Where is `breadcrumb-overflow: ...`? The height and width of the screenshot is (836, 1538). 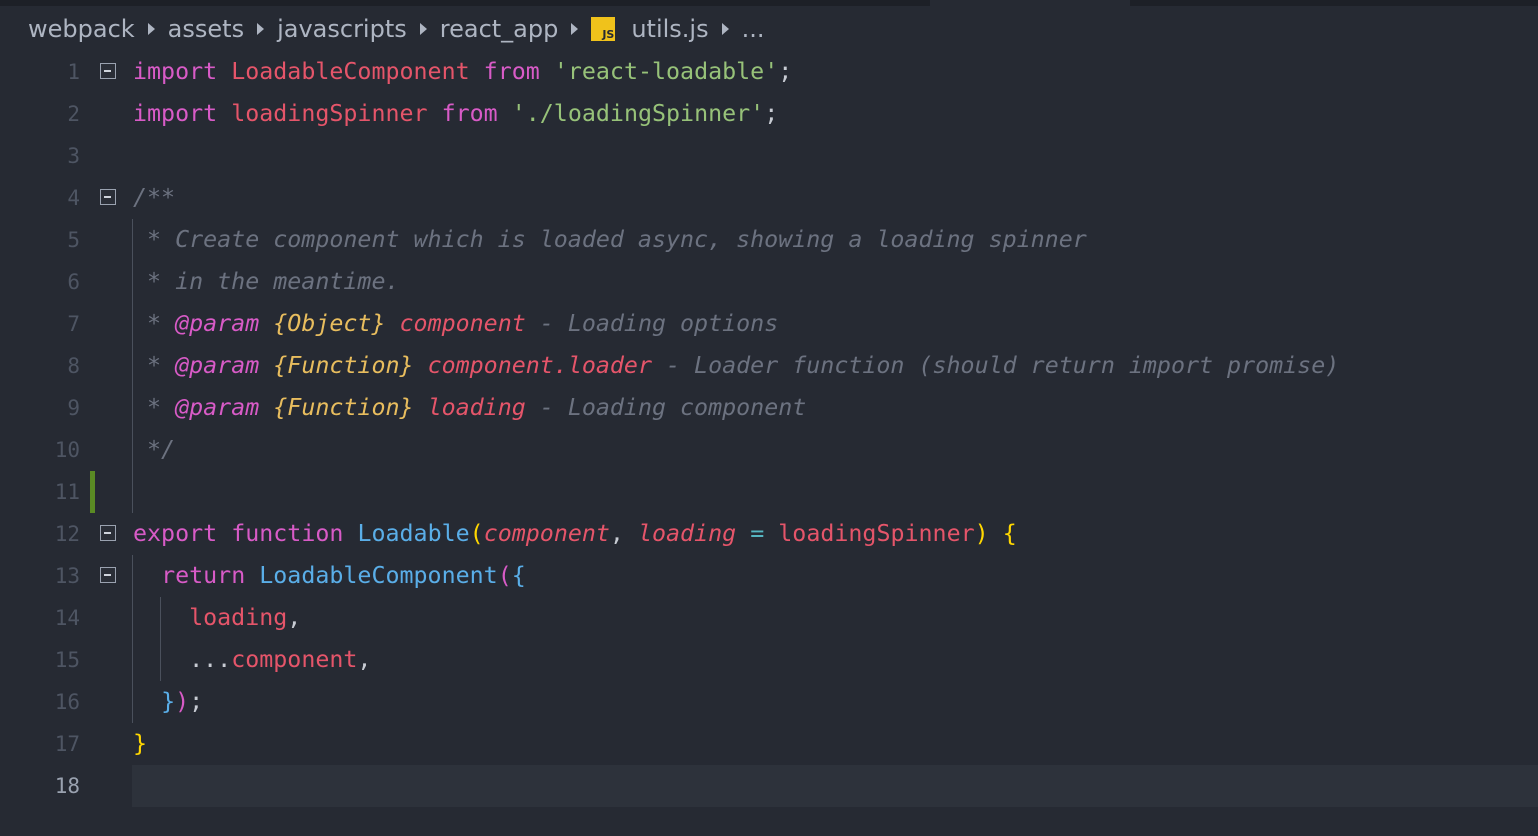
breadcrumb-overflow: ... is located at coordinates (753, 29).